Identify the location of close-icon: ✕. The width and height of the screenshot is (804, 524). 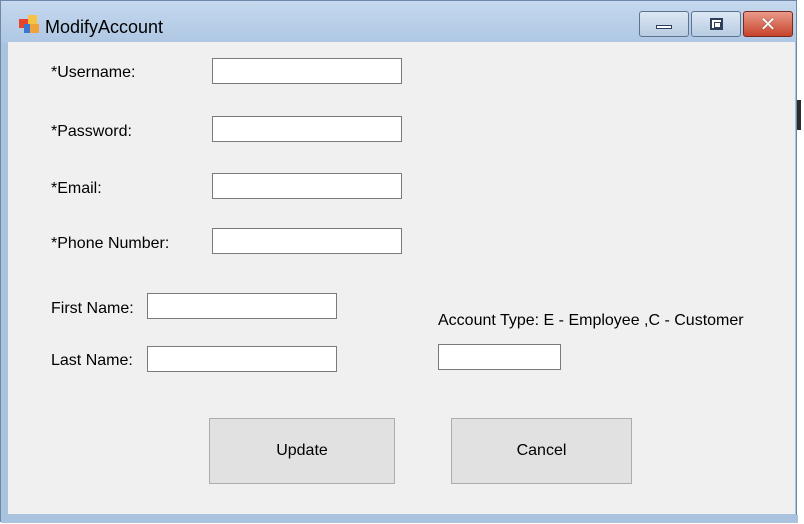
(768, 24).